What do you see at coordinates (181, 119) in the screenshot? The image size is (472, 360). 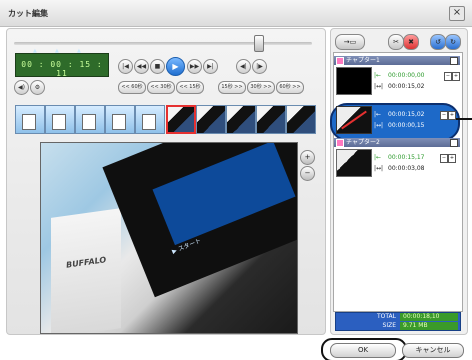 I see `frame-thumbnail-selected` at bounding box center [181, 119].